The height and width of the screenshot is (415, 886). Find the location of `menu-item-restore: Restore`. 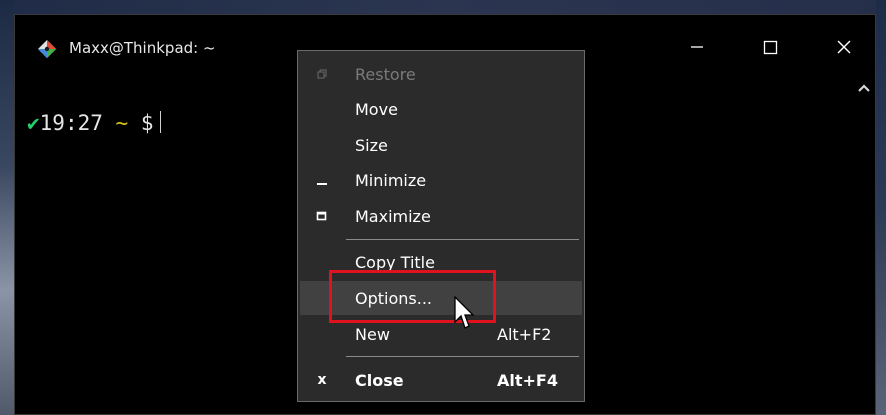

menu-item-restore: Restore is located at coordinates (441, 74).